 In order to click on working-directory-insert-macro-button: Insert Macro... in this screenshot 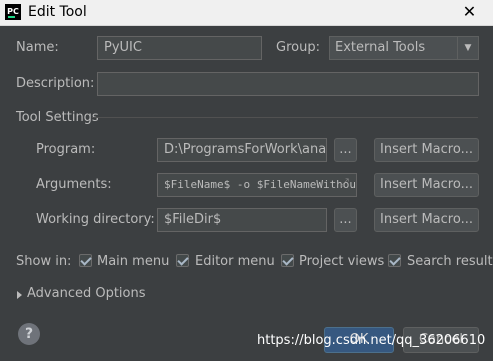, I will do `click(426, 220)`.